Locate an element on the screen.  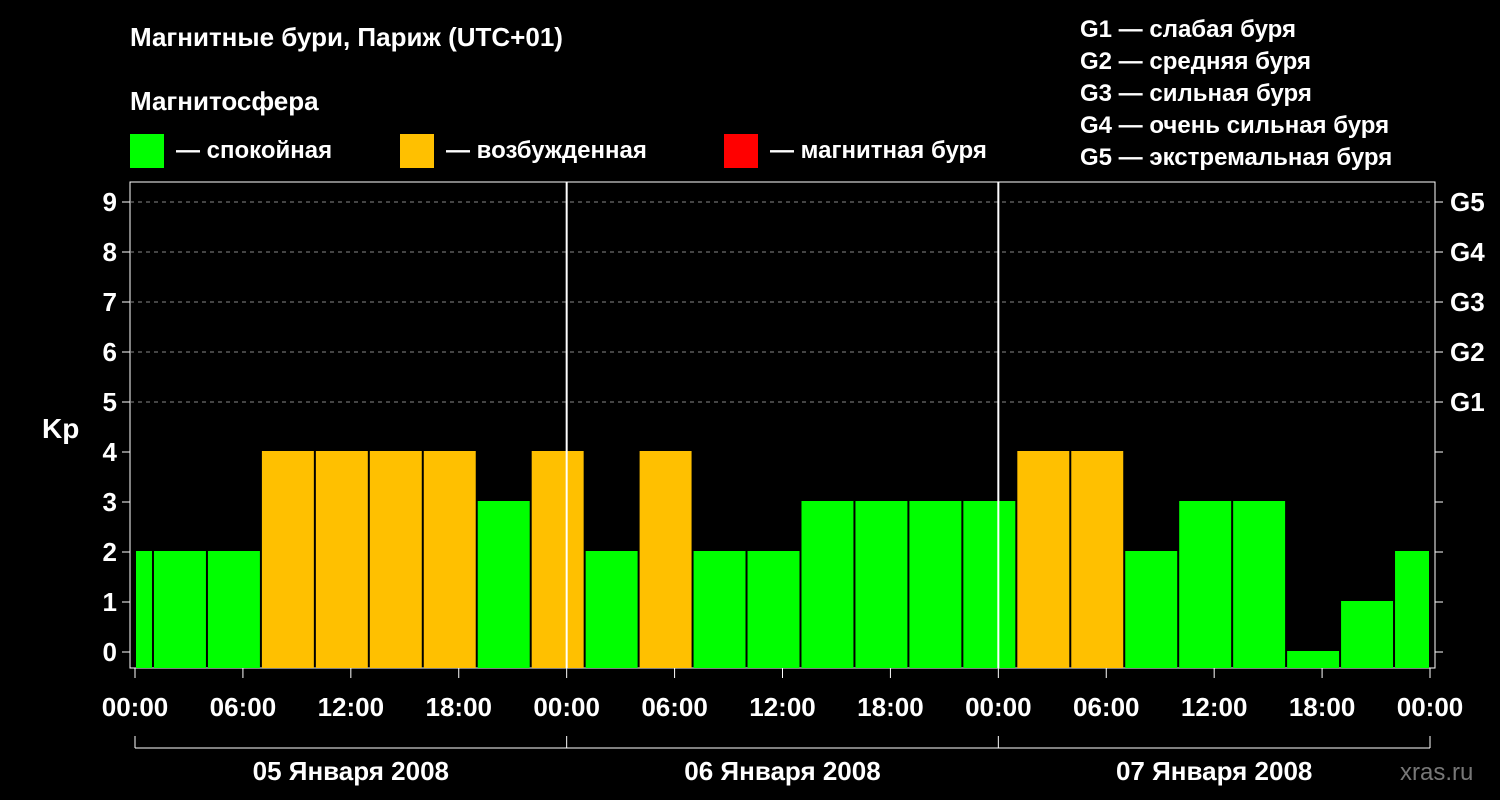
y-tick-label: 7 is located at coordinates (110, 302).